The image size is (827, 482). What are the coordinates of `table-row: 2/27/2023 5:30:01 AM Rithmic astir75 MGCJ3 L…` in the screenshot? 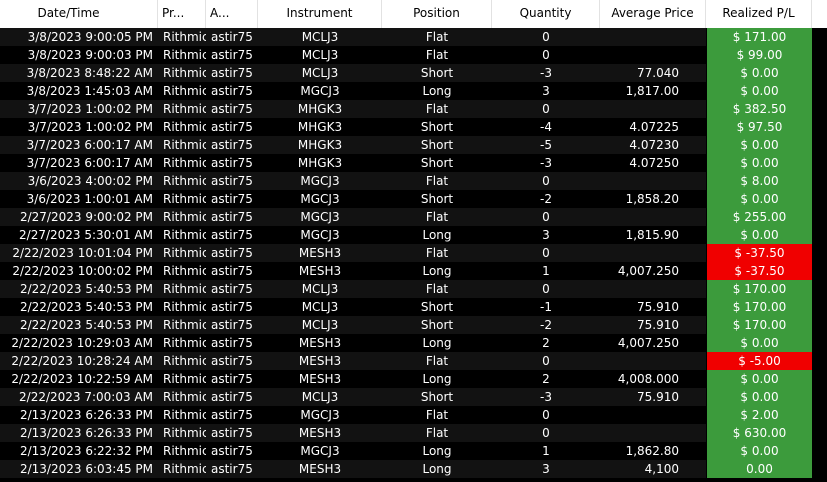 It's located at (413, 235).